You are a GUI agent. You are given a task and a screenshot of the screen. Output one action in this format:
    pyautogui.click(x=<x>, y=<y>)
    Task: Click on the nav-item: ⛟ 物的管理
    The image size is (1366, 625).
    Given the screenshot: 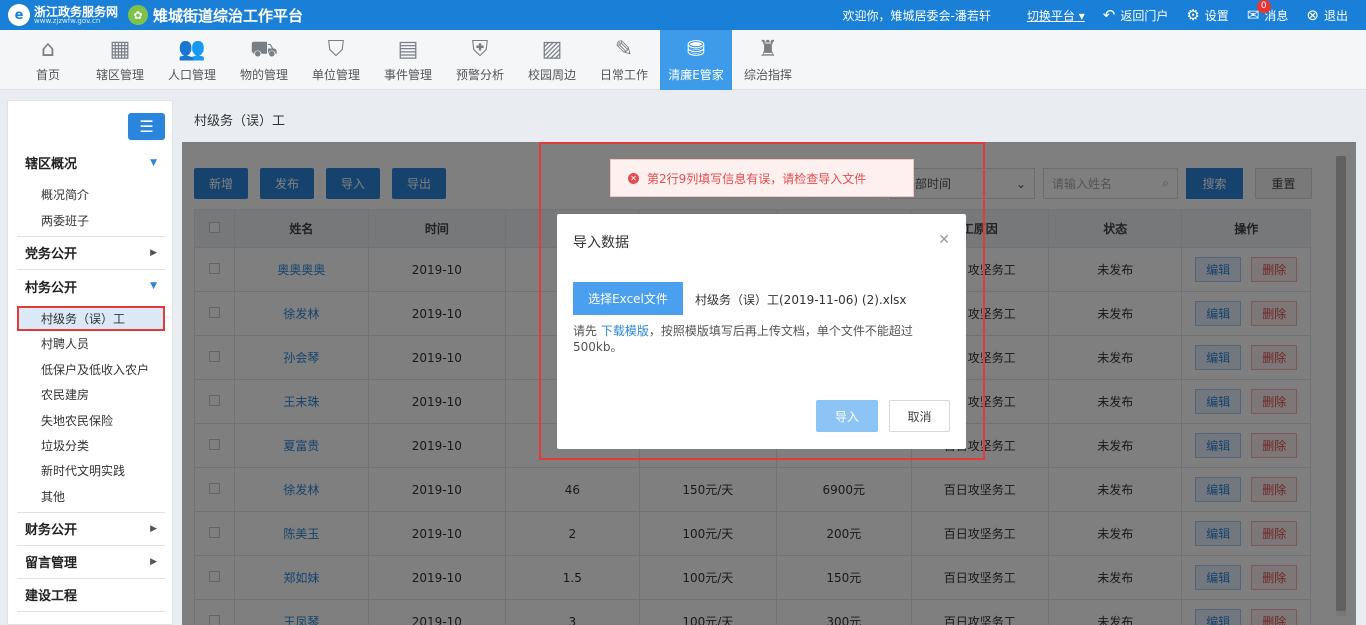 What is the action you would take?
    pyautogui.click(x=264, y=60)
    